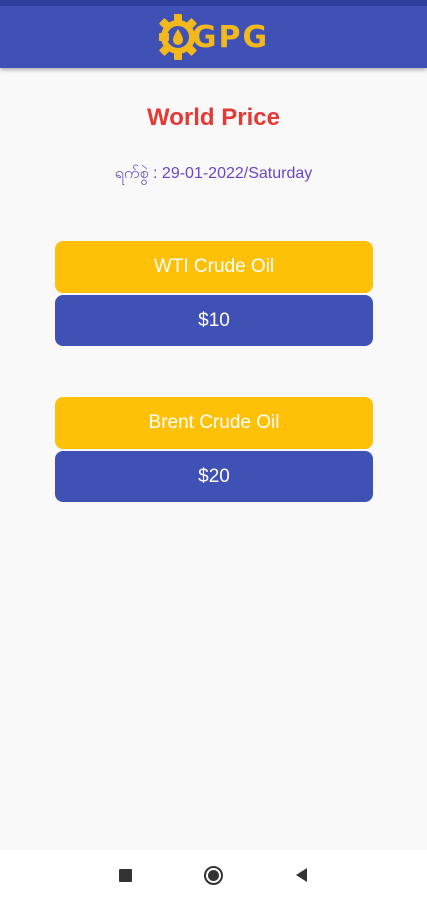 This screenshot has height=900, width=427. Describe the element at coordinates (214, 476) in the screenshot. I see `price-value-brent: $20` at that location.